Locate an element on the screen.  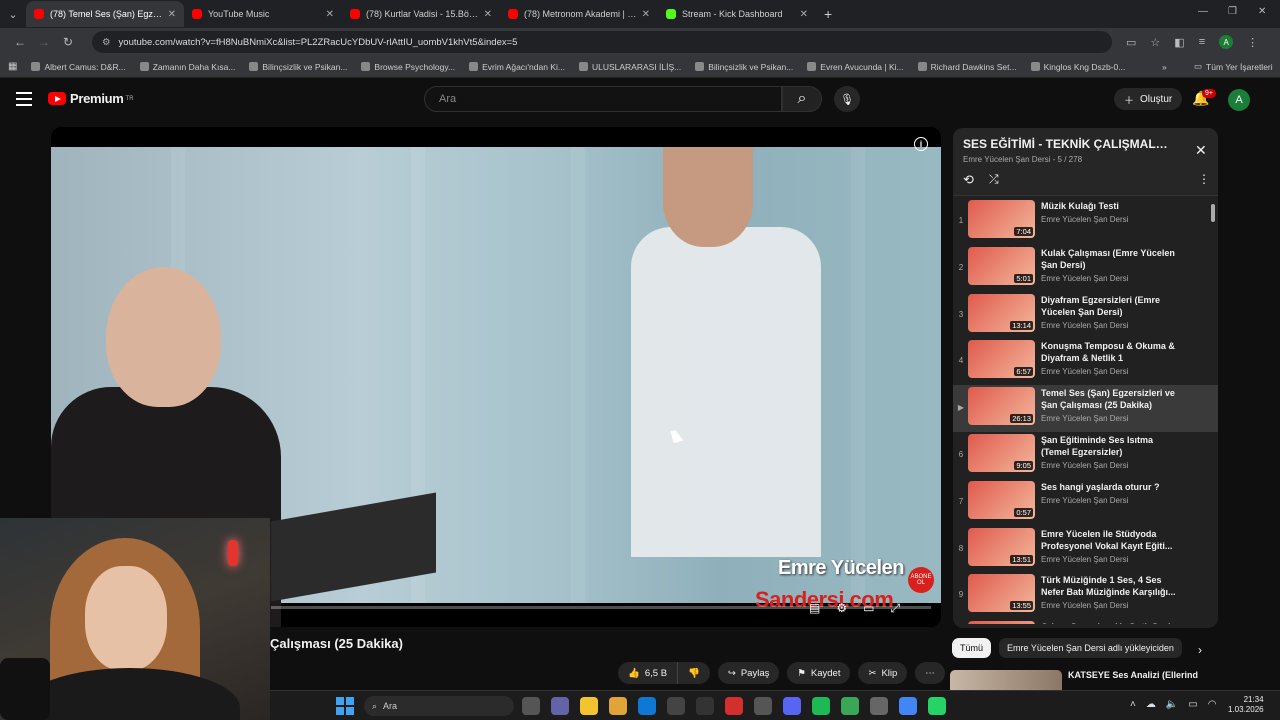
playlist-thumbnail: 26:13 is located at coordinates (1001, 406).